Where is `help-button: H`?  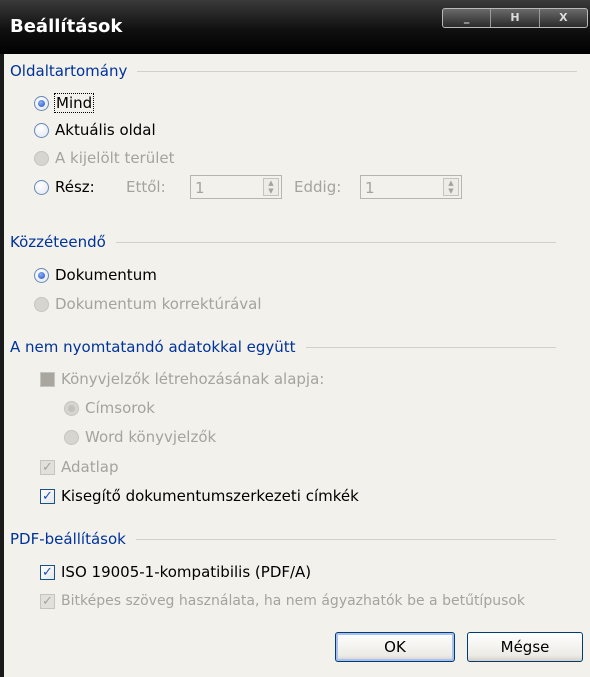 help-button: H is located at coordinates (514, 18).